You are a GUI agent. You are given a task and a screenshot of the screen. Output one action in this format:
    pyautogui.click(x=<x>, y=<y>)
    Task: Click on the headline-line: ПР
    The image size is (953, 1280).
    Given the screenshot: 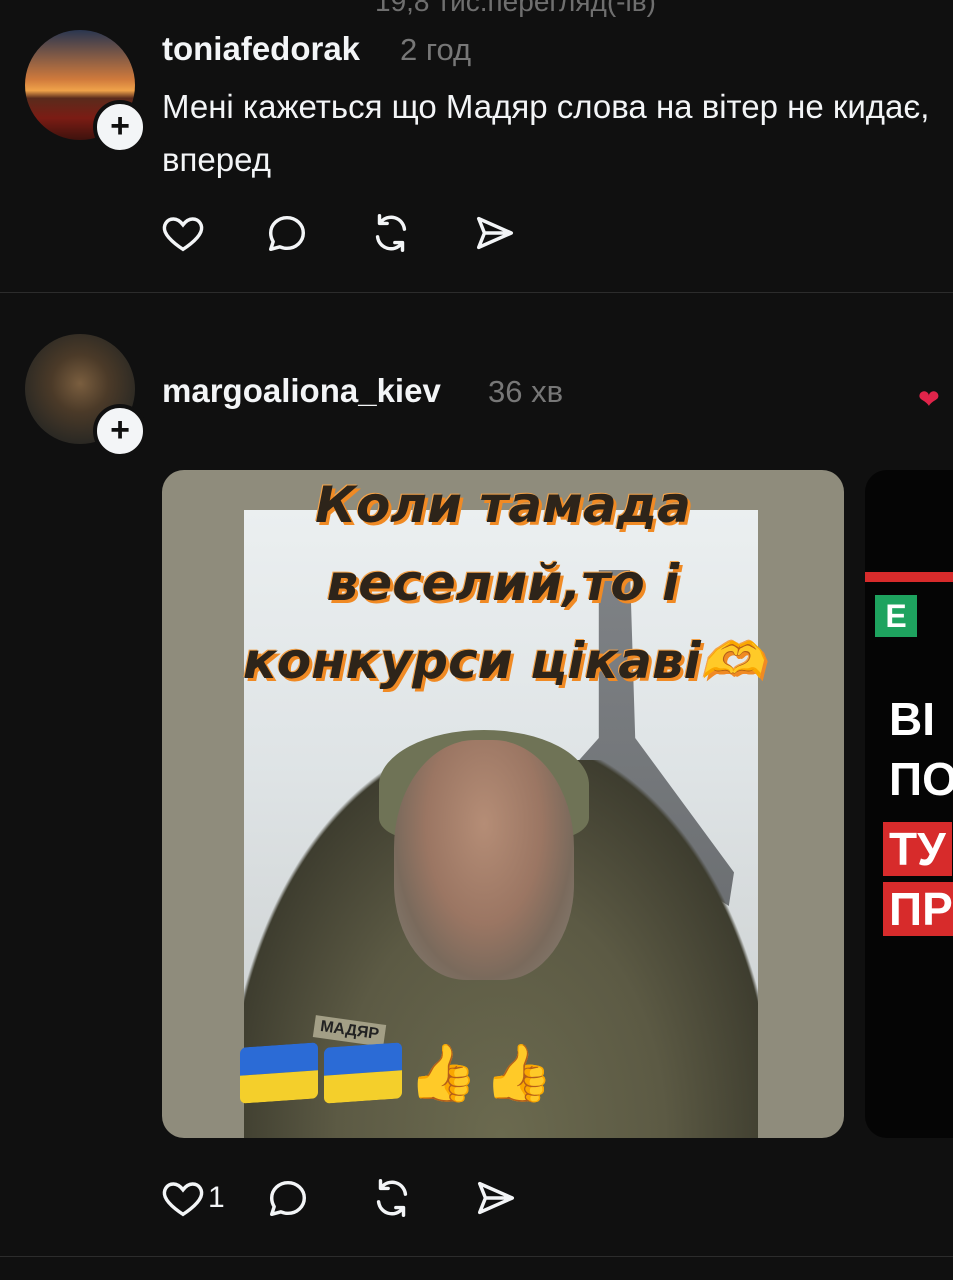 What is the action you would take?
    pyautogui.click(x=918, y=909)
    